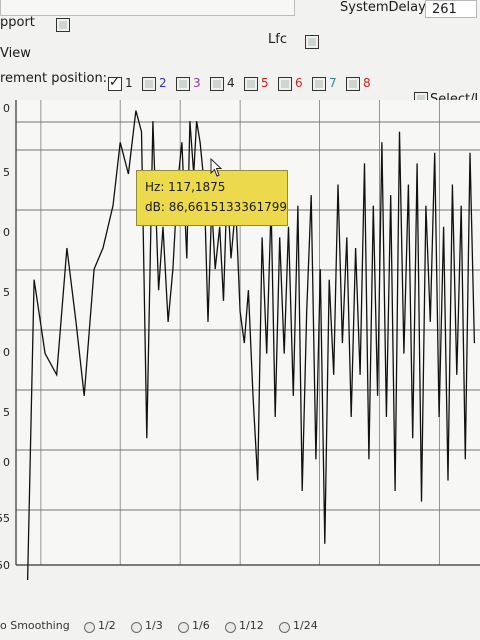  What do you see at coordinates (265, 83) in the screenshot?
I see `position-number-5: 5` at bounding box center [265, 83].